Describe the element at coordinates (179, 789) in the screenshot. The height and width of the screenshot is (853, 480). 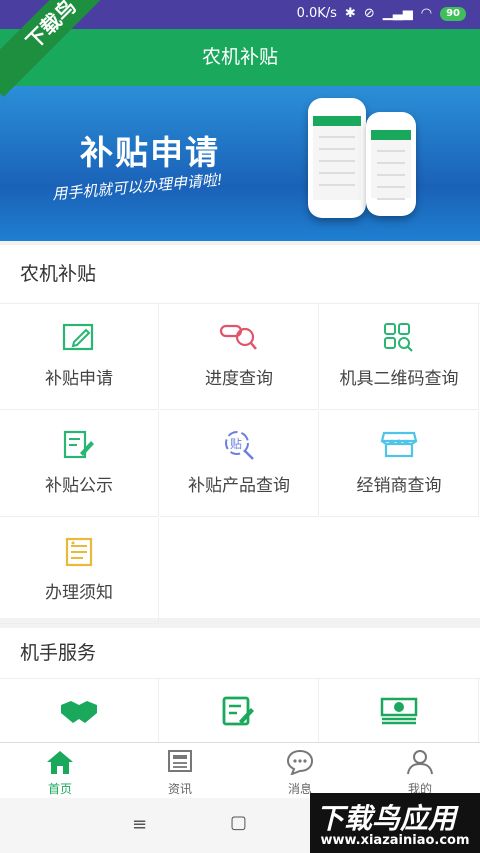
I see `tab-label: 资讯` at that location.